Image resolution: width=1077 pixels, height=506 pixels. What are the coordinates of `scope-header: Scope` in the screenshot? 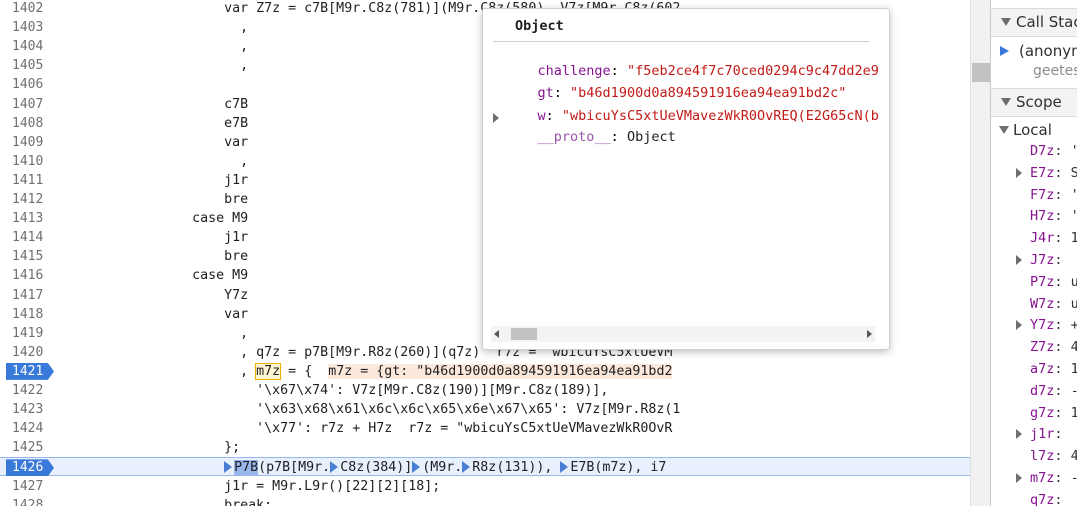 It's located at (1034, 102).